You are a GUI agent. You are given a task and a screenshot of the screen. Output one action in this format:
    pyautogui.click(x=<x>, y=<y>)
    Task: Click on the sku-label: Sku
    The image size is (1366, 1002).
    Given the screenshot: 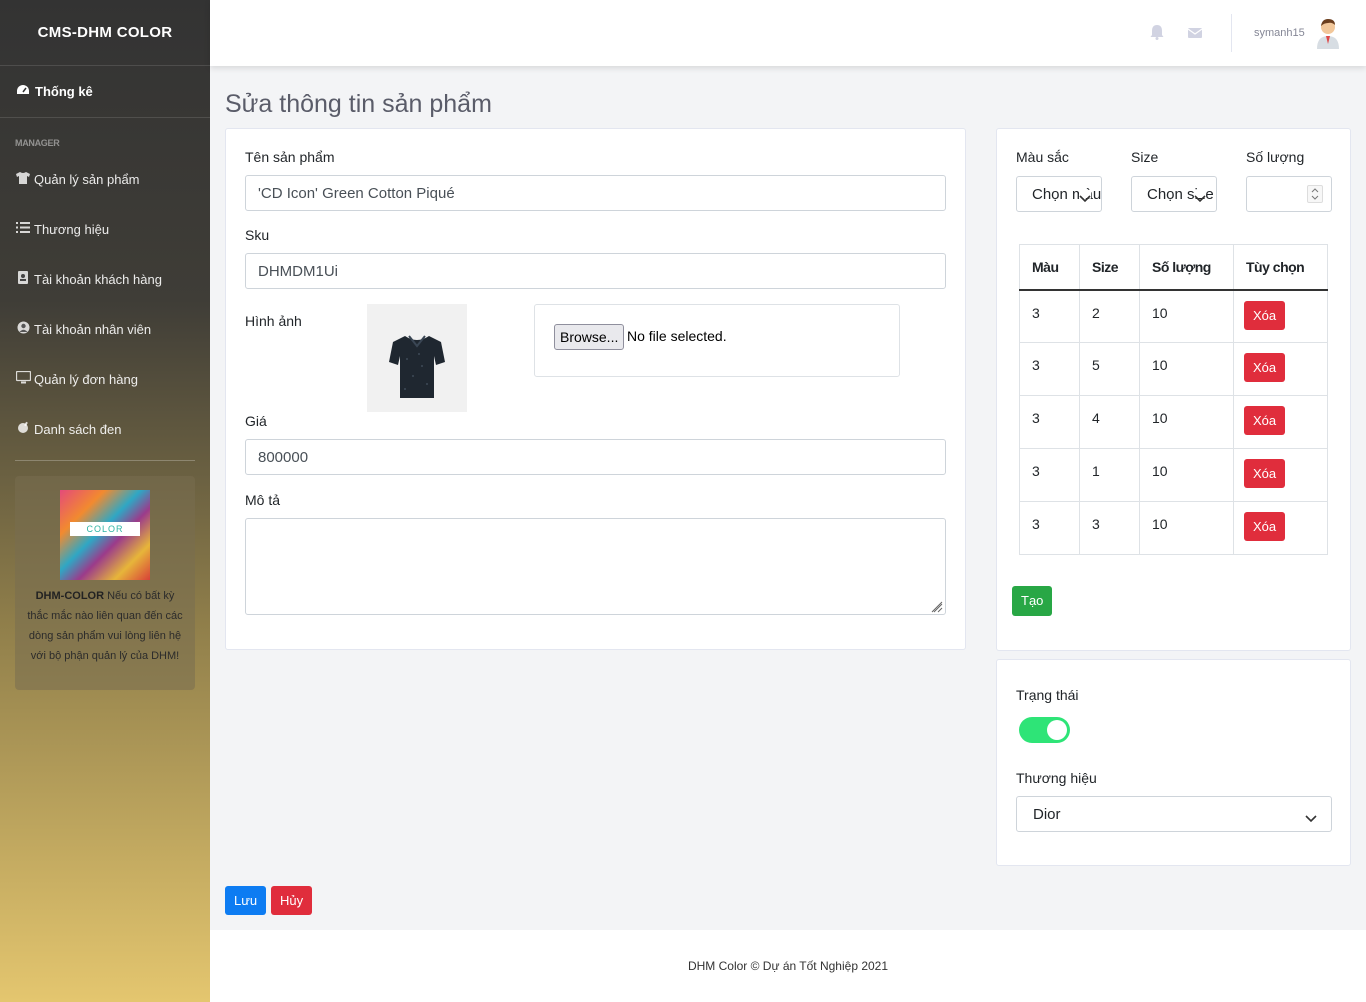 What is the action you would take?
    pyautogui.click(x=257, y=235)
    